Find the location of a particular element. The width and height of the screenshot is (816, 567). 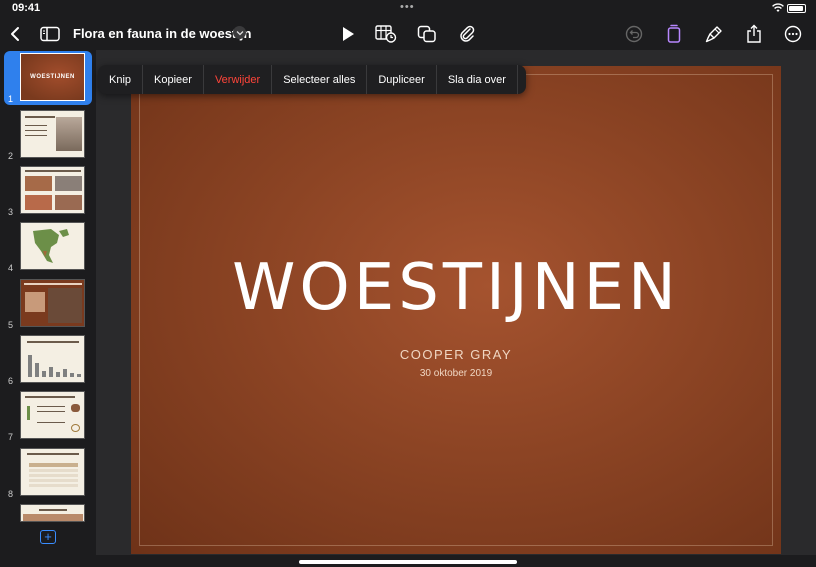

slide-thumbnail-4: 4 is located at coordinates (48, 247).